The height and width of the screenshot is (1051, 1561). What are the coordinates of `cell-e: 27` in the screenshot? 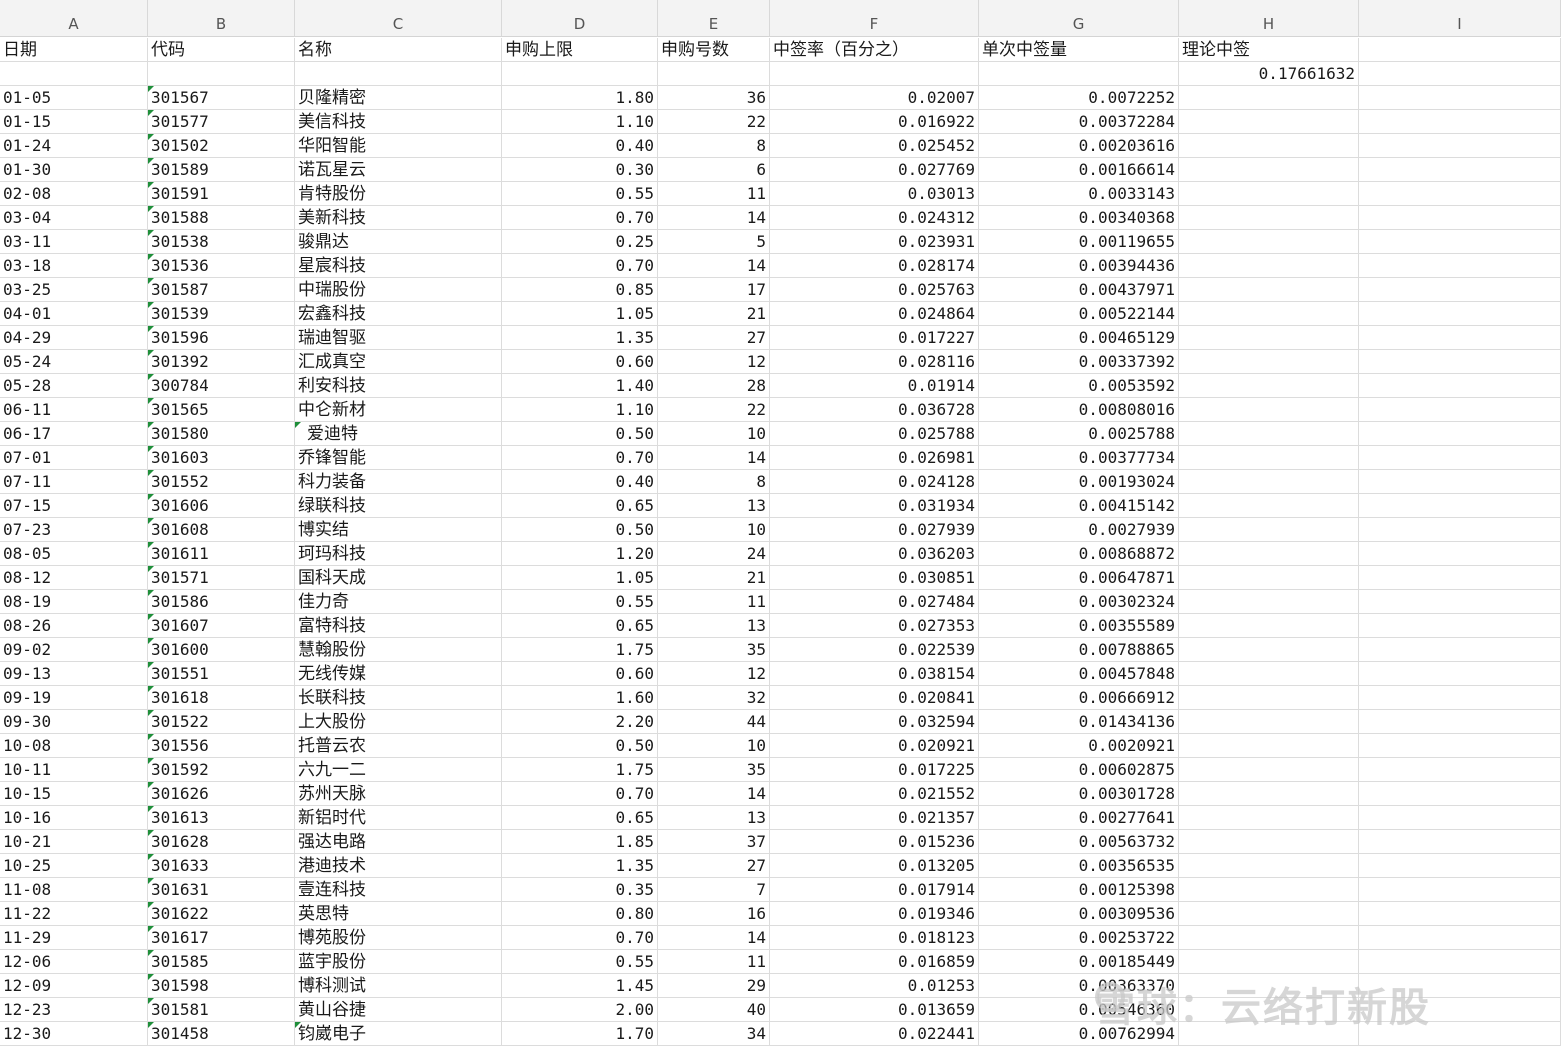 It's located at (714, 338).